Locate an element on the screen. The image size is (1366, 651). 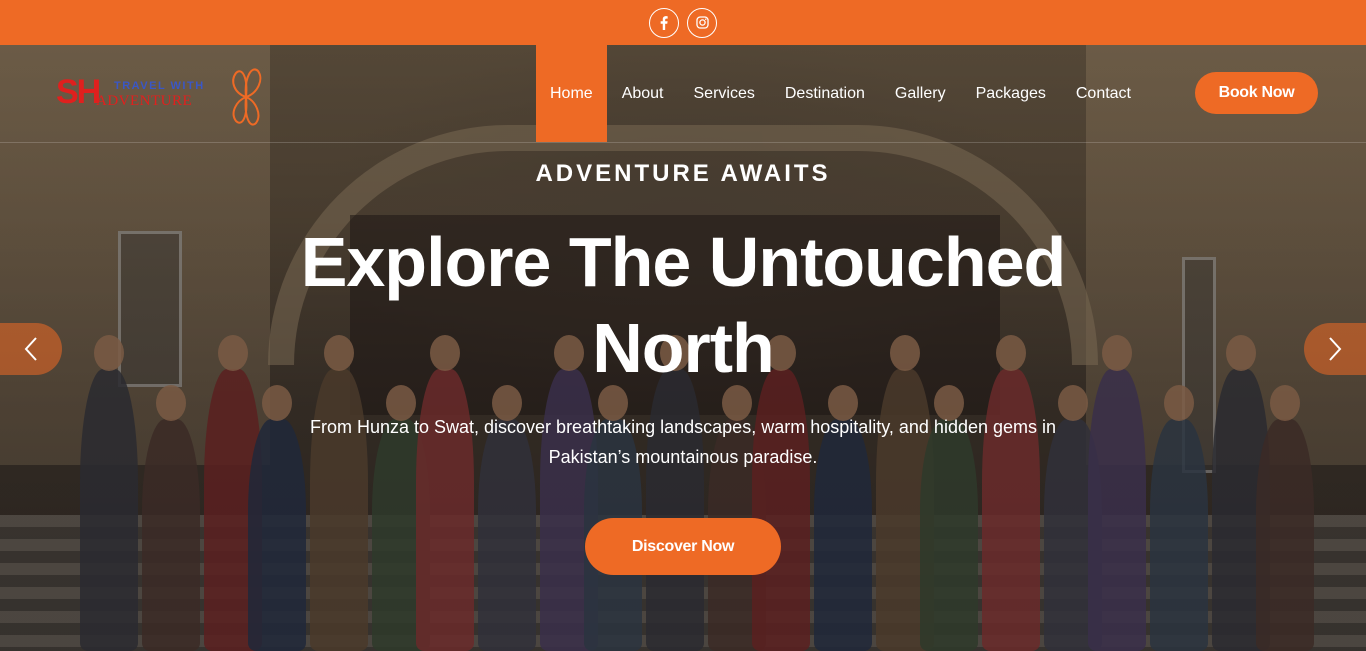
nav-home: Home is located at coordinates (571, 93).